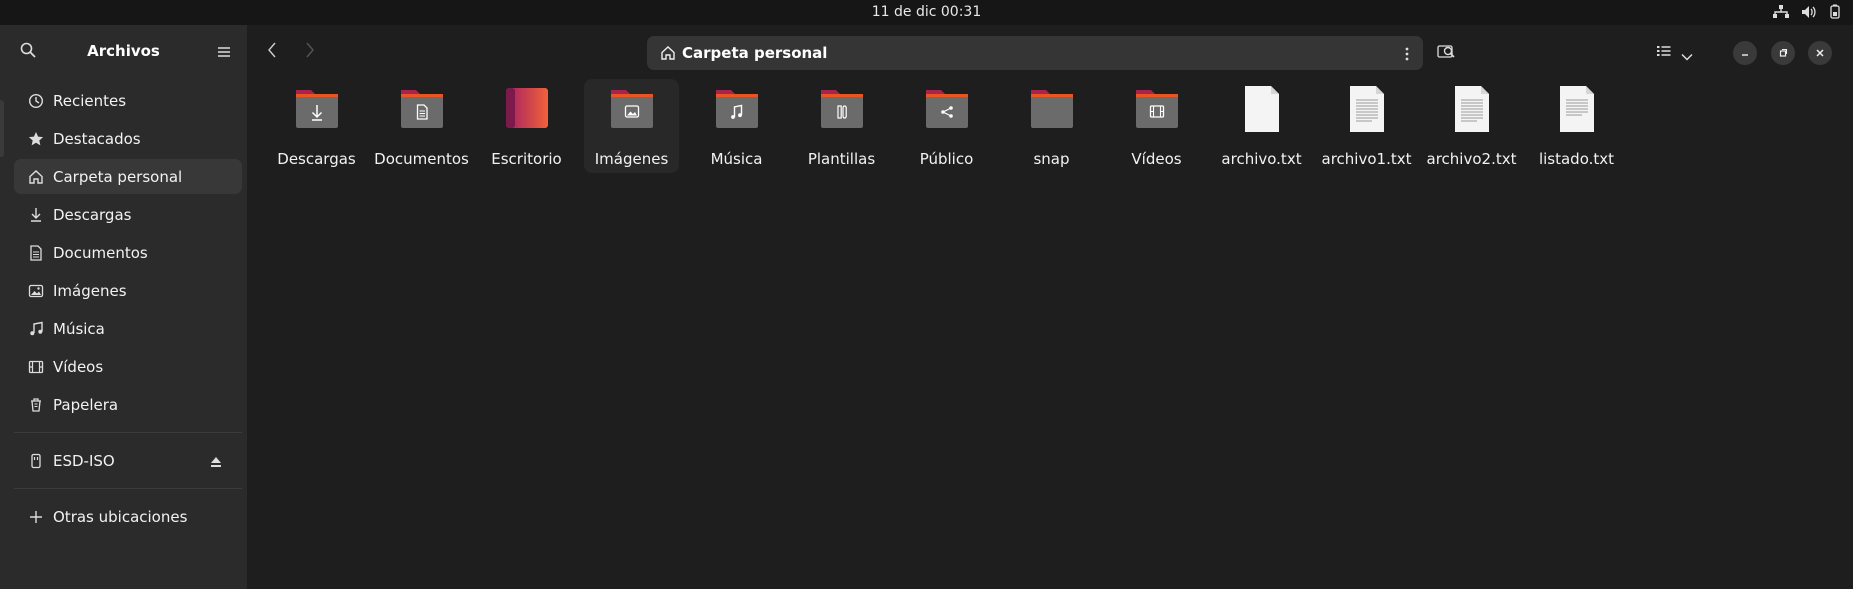  I want to click on sidebar-item-destacados: Destacados, so click(128, 138).